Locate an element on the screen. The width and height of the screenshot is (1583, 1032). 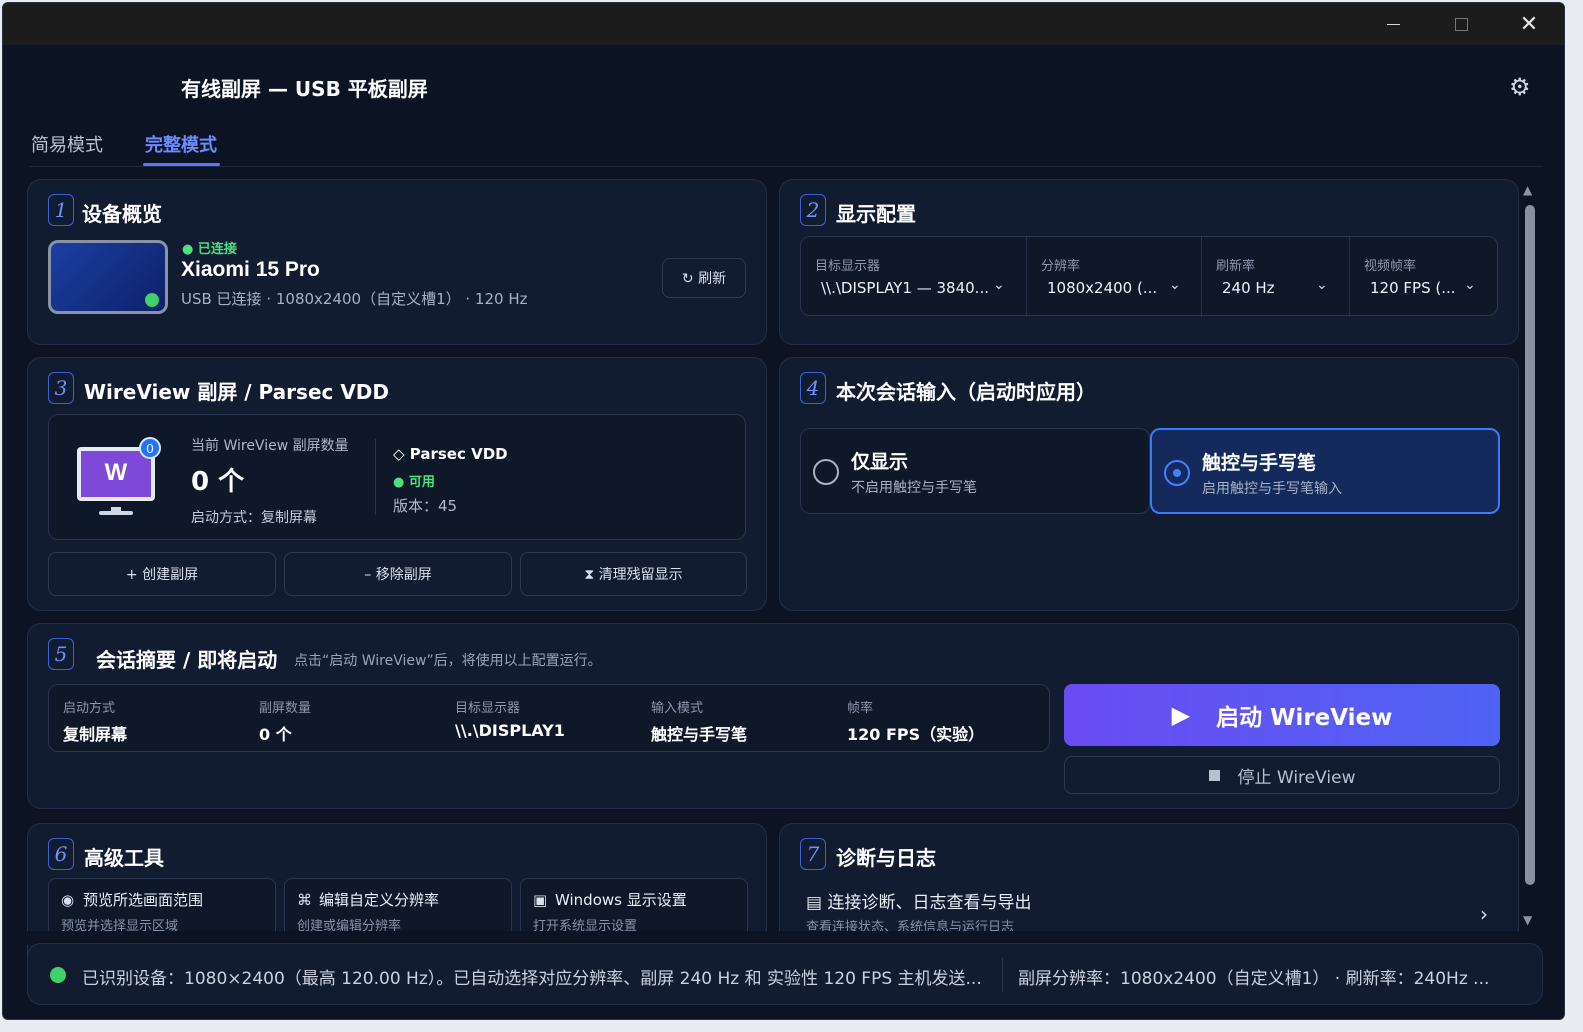
parsec-vdd-version: 版本：45 is located at coordinates (425, 506).